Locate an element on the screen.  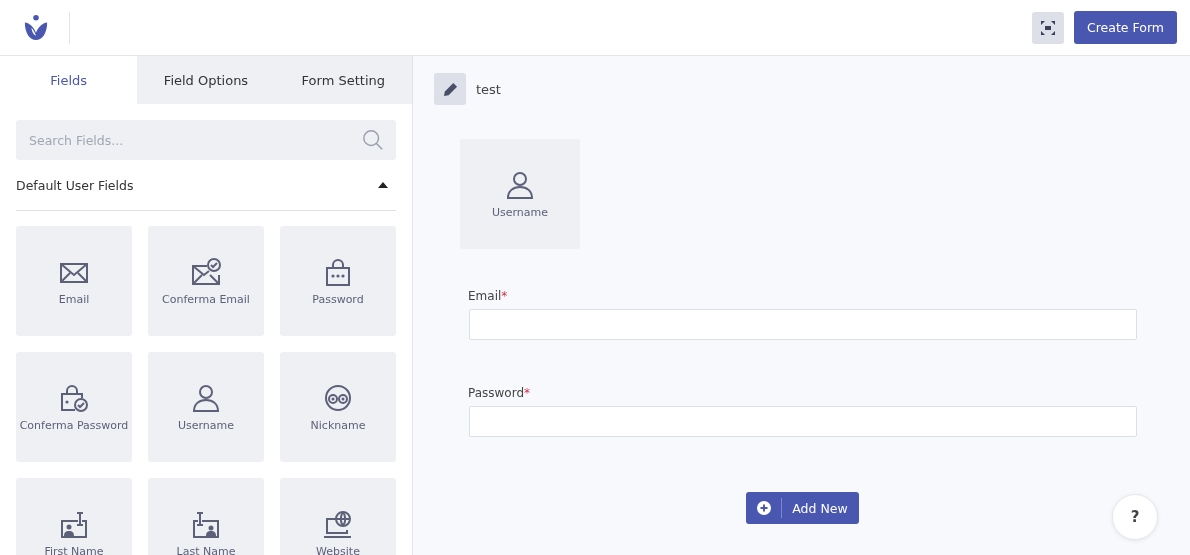
envelope-check-icon is located at coordinates (206, 271).